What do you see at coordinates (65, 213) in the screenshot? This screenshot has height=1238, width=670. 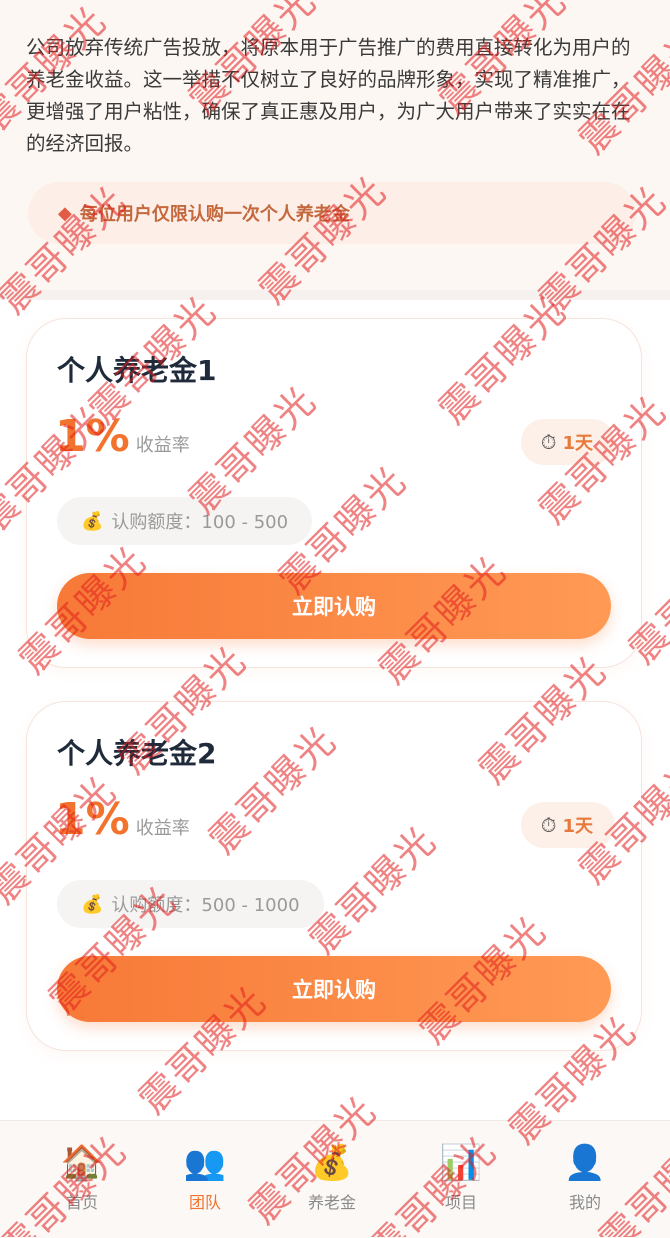 I see `diamond-icon: ◆` at bounding box center [65, 213].